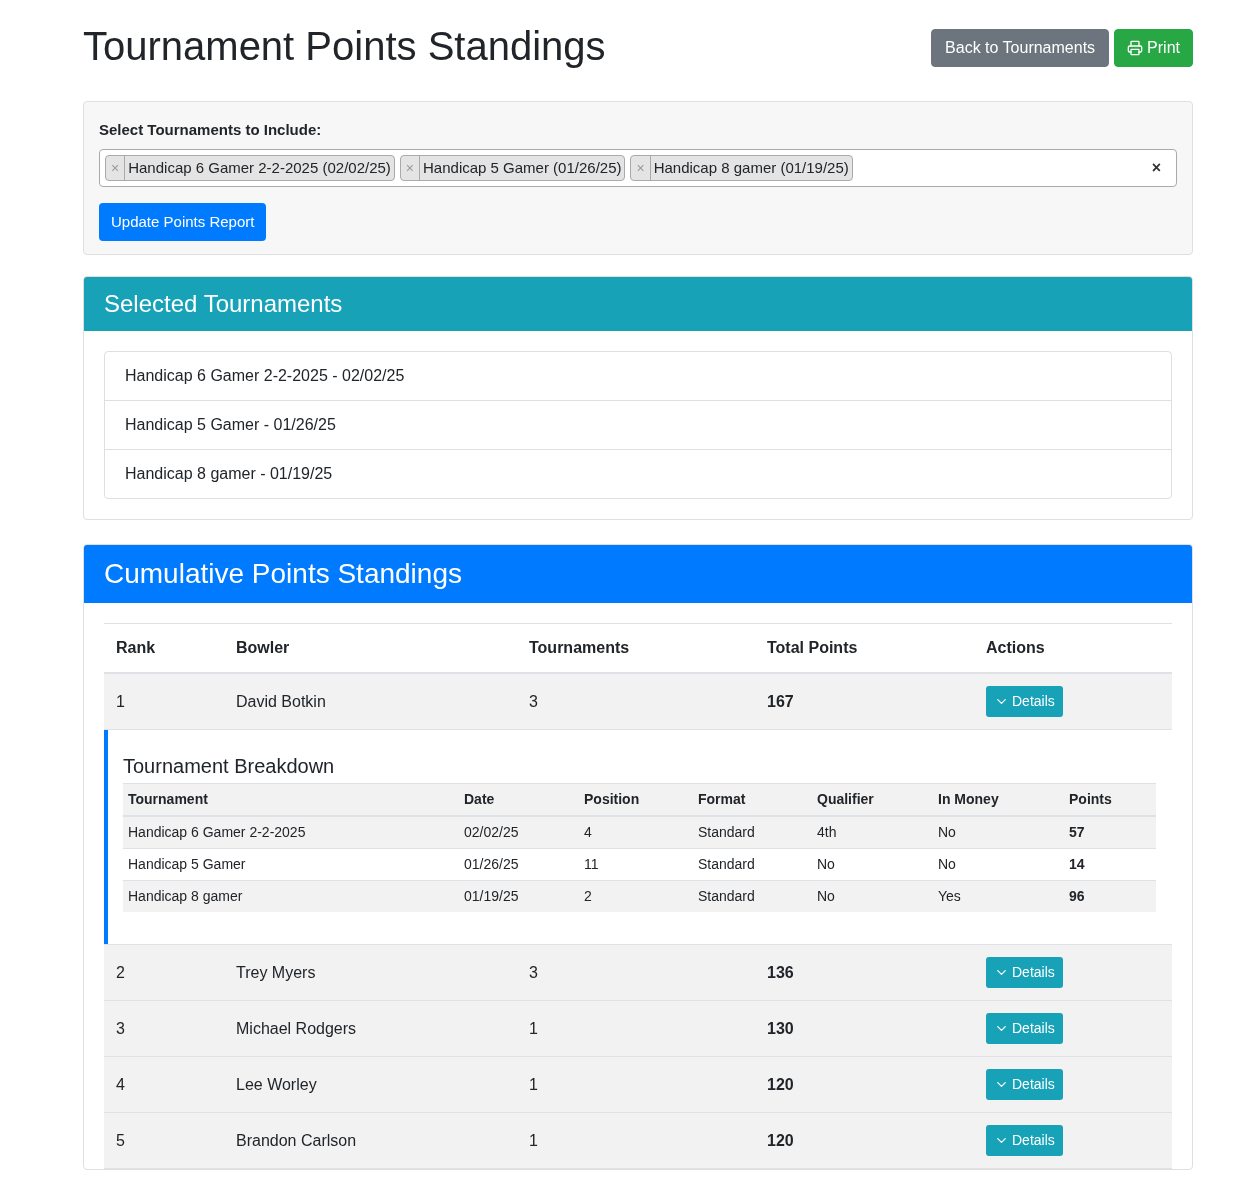 The height and width of the screenshot is (1180, 1243). Describe the element at coordinates (751, 167) in the screenshot. I see `tag-label: Handicap 8 gamer (01/19/25)` at that location.